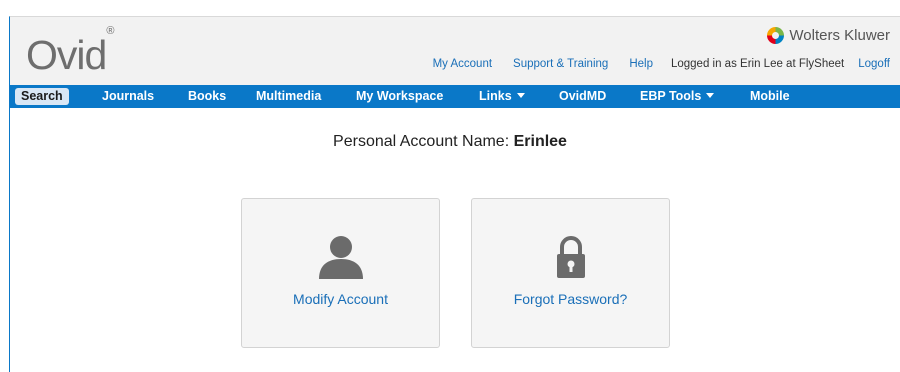 The image size is (900, 372). I want to click on wolters-kluwer-logo-icon, so click(776, 35).